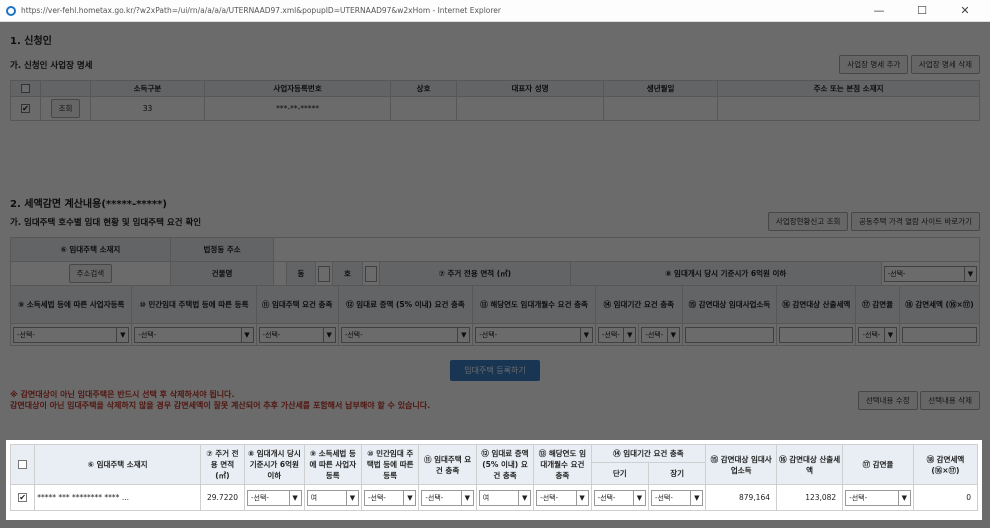 The width and height of the screenshot is (990, 528). What do you see at coordinates (808, 221) in the screenshot?
I see `report-lookup-button: 사업장현황신고 조회` at bounding box center [808, 221].